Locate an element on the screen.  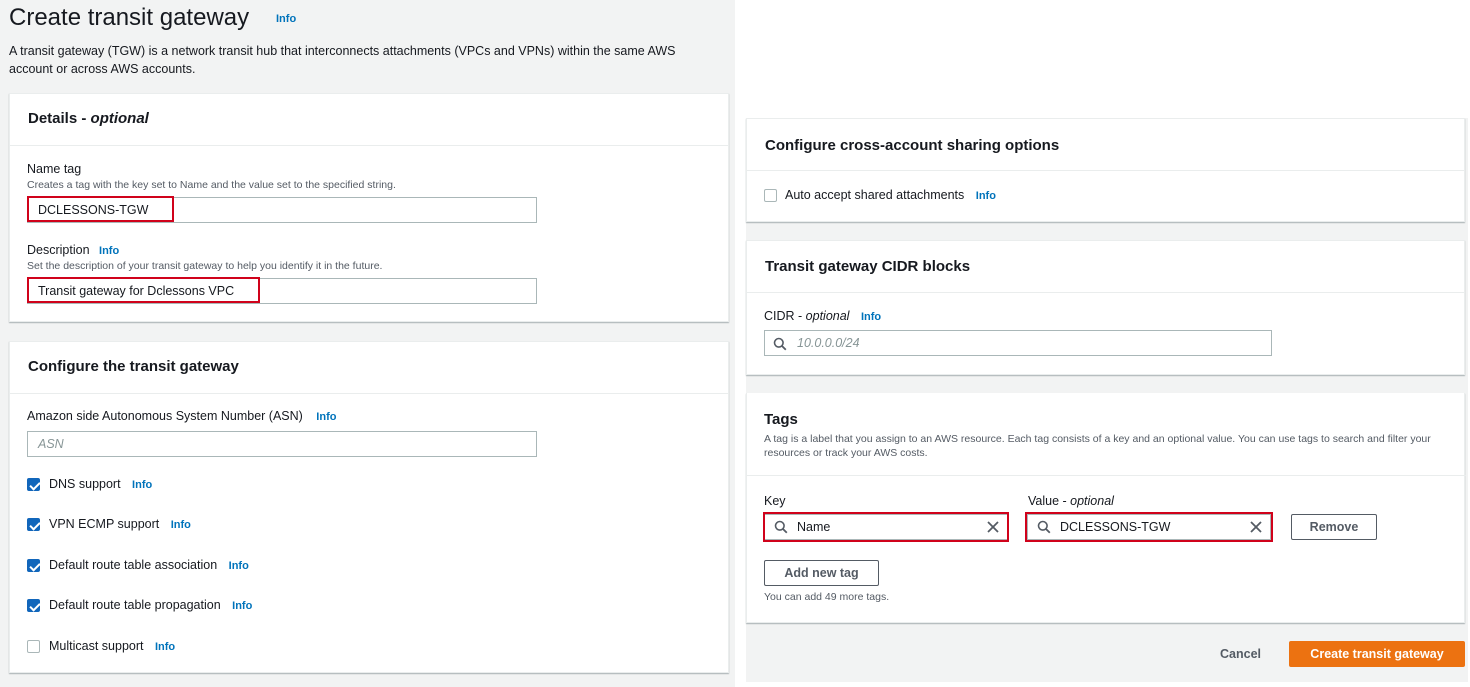
sharing-header: Configure cross-account sharing options is located at coordinates (1105, 145).